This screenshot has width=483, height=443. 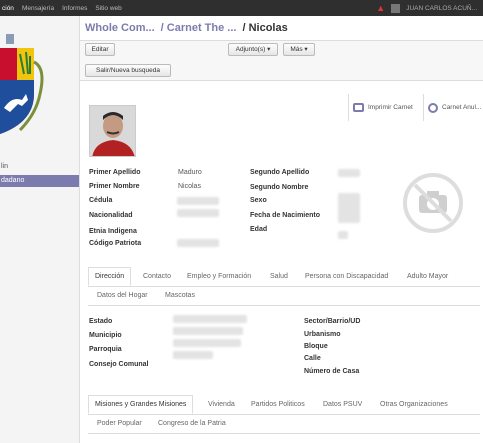 What do you see at coordinates (259, 229) in the screenshot?
I see `label-edad: Edad` at bounding box center [259, 229].